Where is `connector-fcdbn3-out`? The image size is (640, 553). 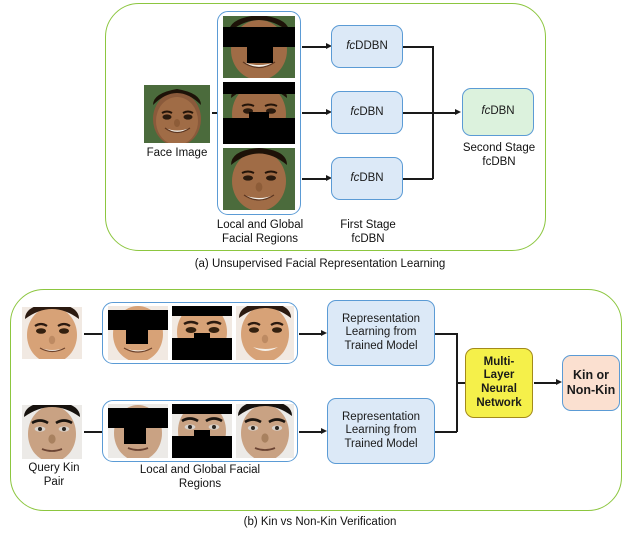
connector-fcdbn3-out is located at coordinates (418, 179).